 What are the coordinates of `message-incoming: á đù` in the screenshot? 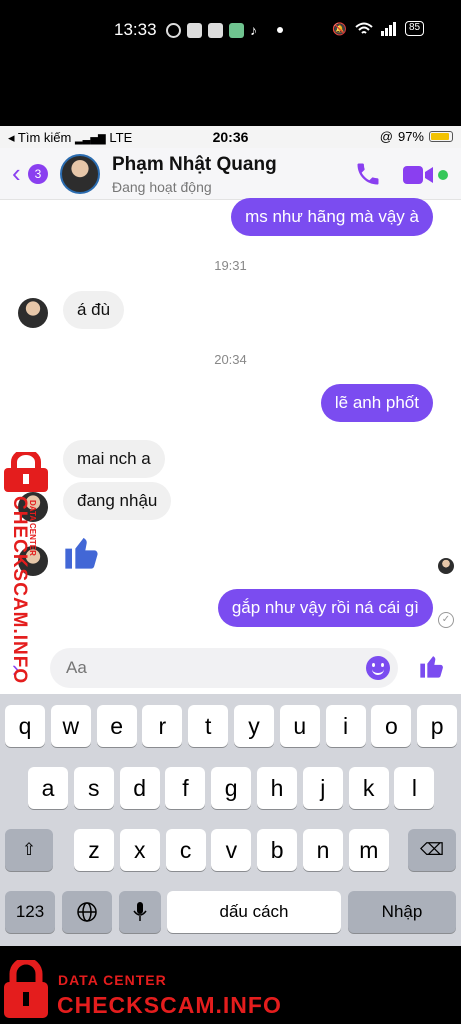 It's located at (94, 310).